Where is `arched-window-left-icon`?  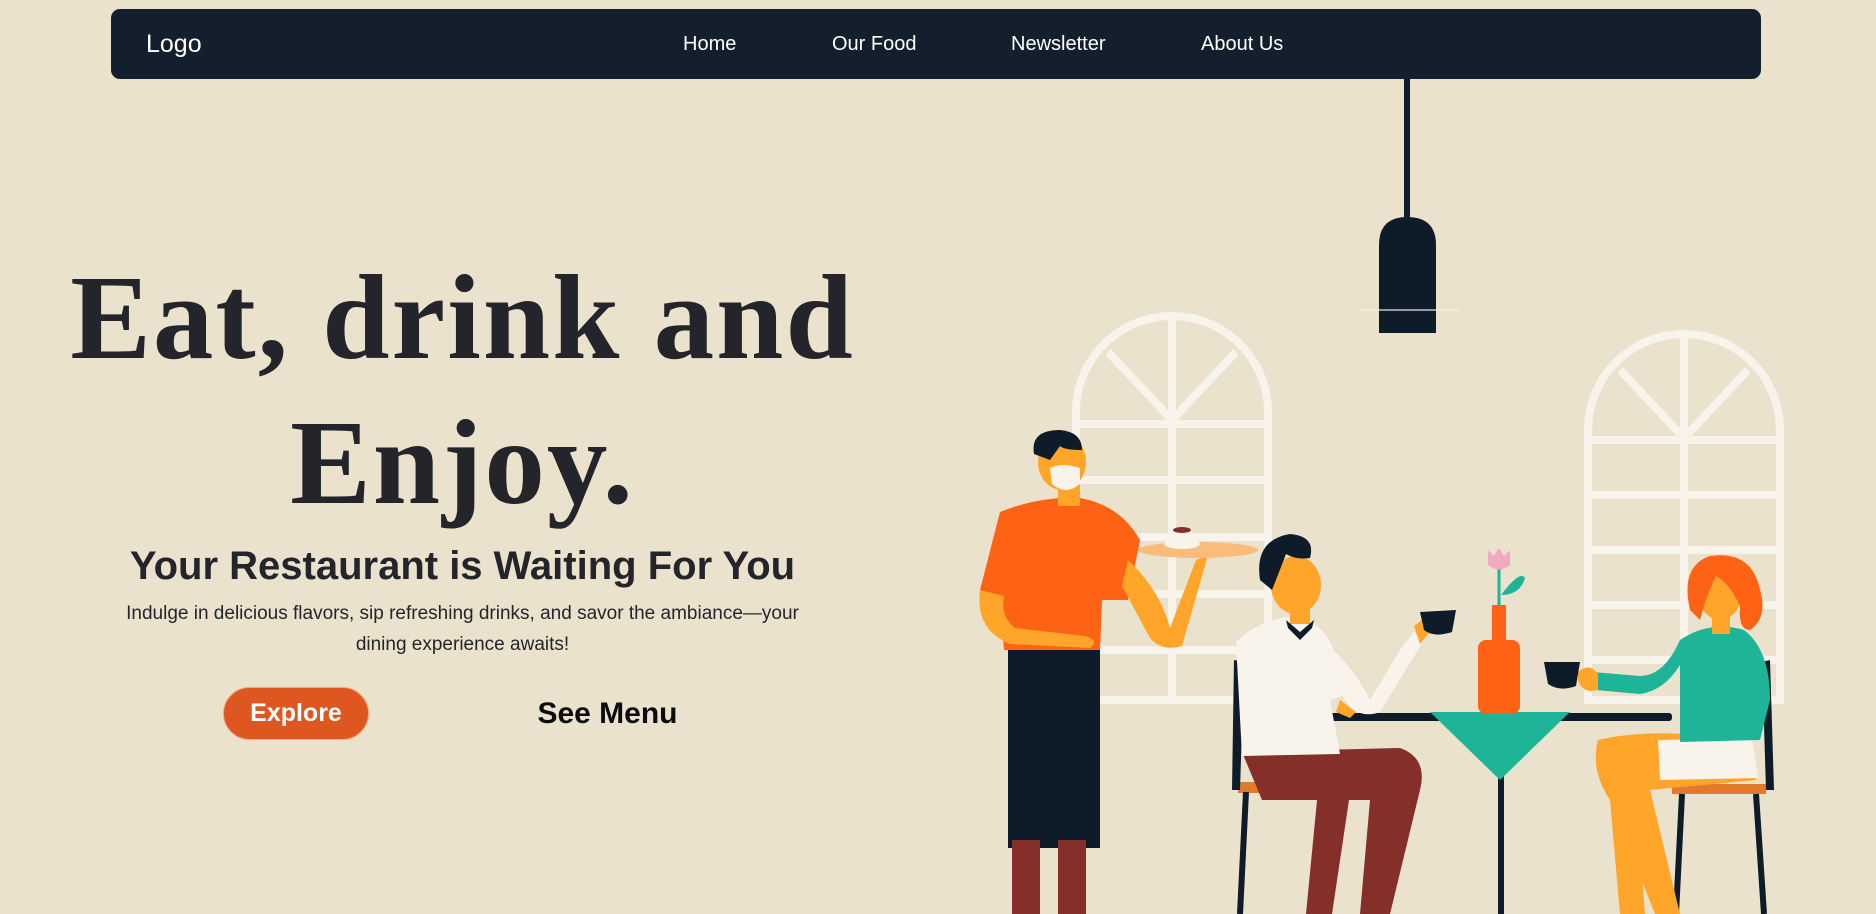 arched-window-left-icon is located at coordinates (1172, 508).